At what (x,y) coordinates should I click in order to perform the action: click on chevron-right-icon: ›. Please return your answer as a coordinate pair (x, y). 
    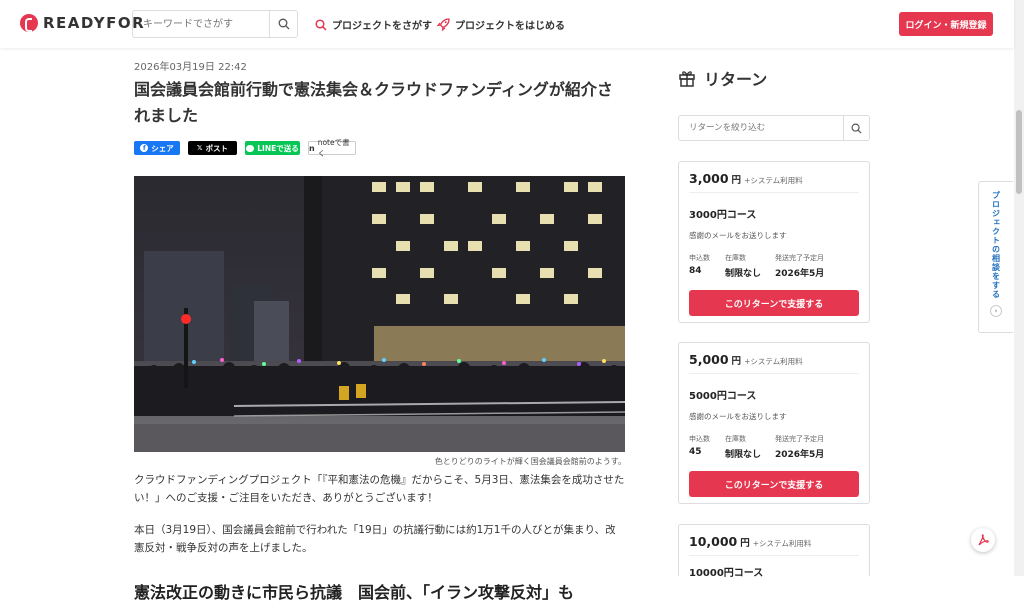
    Looking at the image, I should click on (996, 311).